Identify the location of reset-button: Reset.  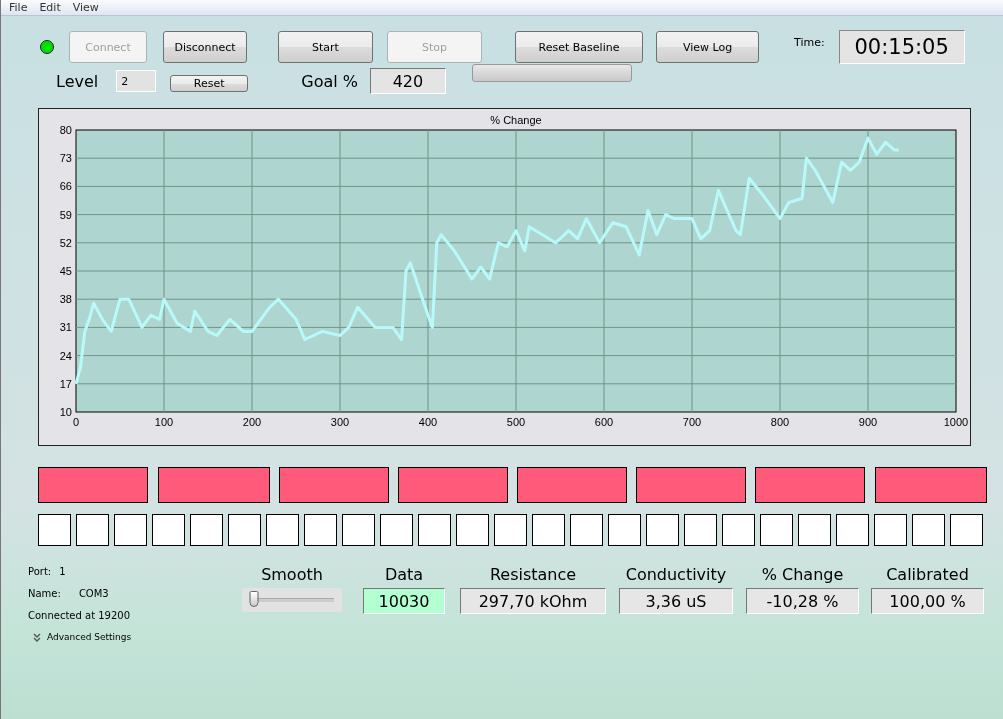
(209, 83).